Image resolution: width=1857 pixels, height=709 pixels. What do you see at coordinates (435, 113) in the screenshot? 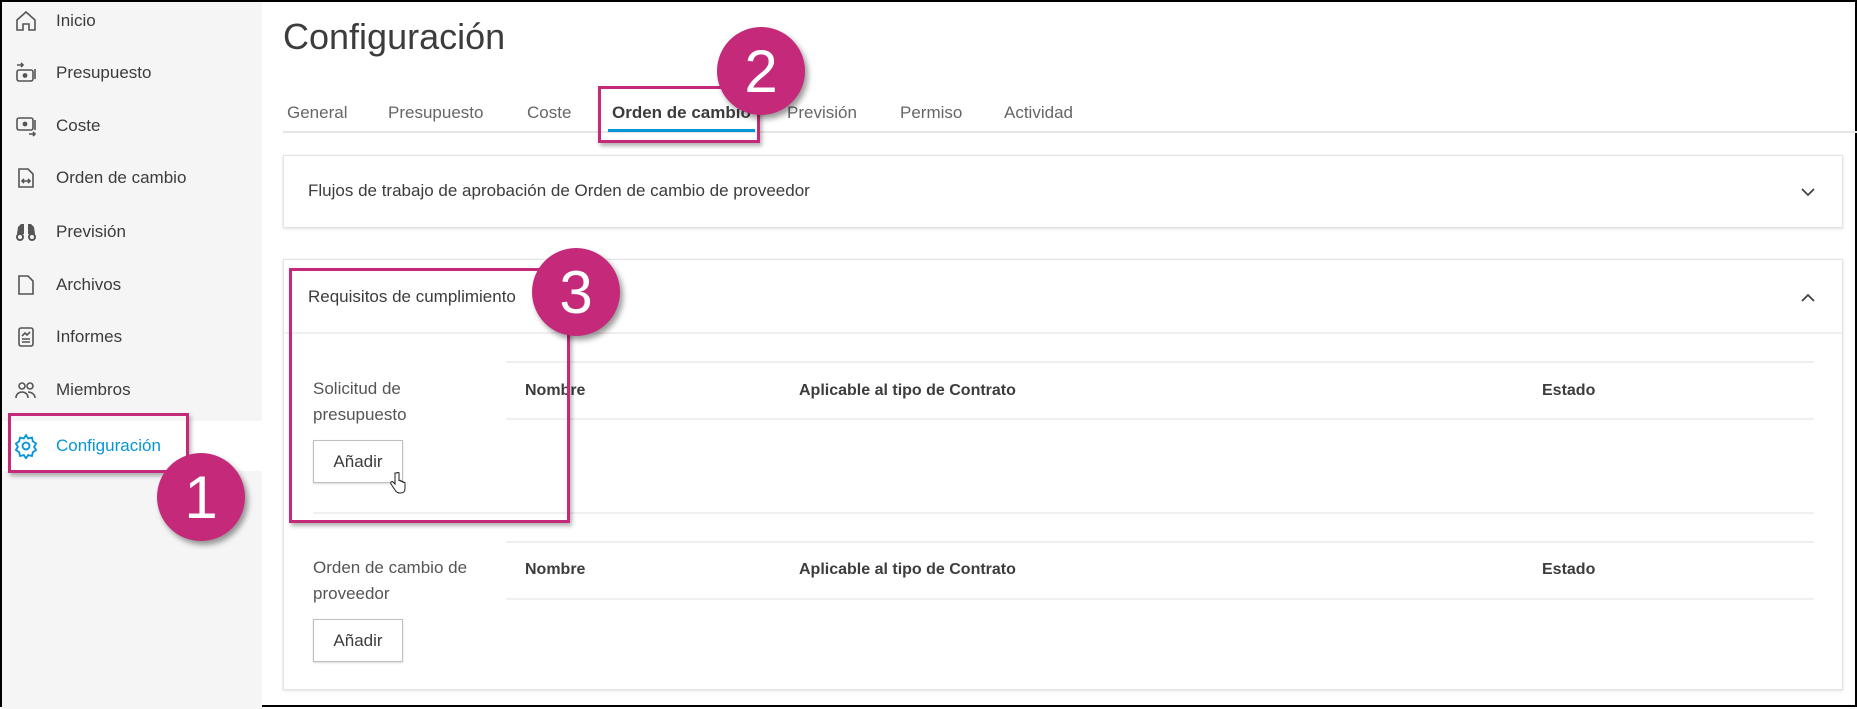
I see `tab-presupuesto: Presupuesto` at bounding box center [435, 113].